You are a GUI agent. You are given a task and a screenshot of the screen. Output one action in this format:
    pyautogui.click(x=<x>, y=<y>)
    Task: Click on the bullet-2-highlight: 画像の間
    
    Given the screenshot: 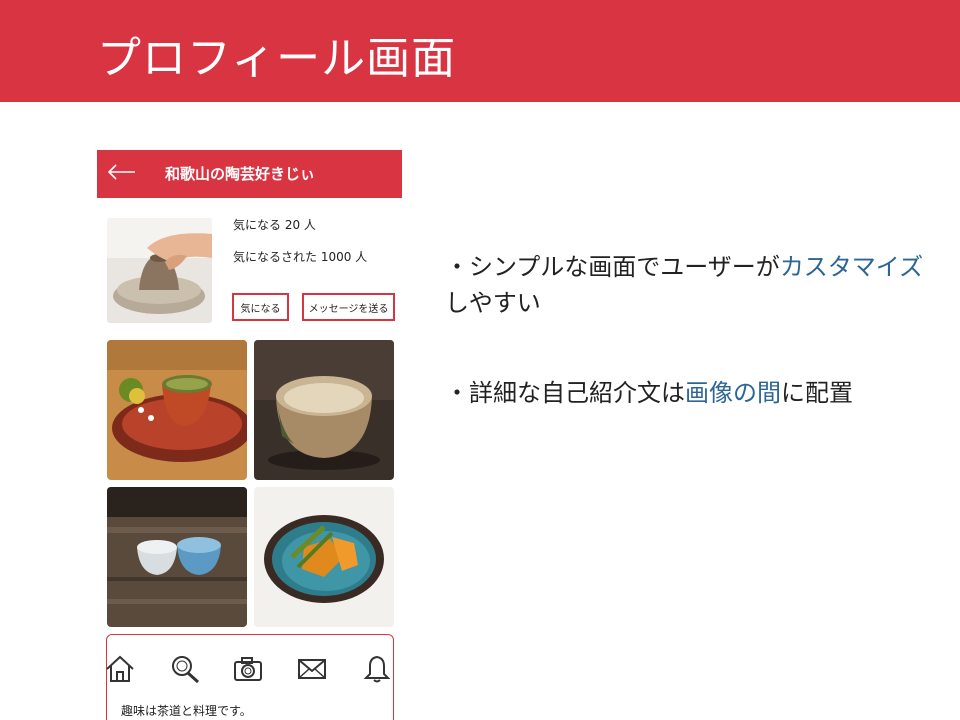 What is the action you would take?
    pyautogui.click(x=733, y=393)
    